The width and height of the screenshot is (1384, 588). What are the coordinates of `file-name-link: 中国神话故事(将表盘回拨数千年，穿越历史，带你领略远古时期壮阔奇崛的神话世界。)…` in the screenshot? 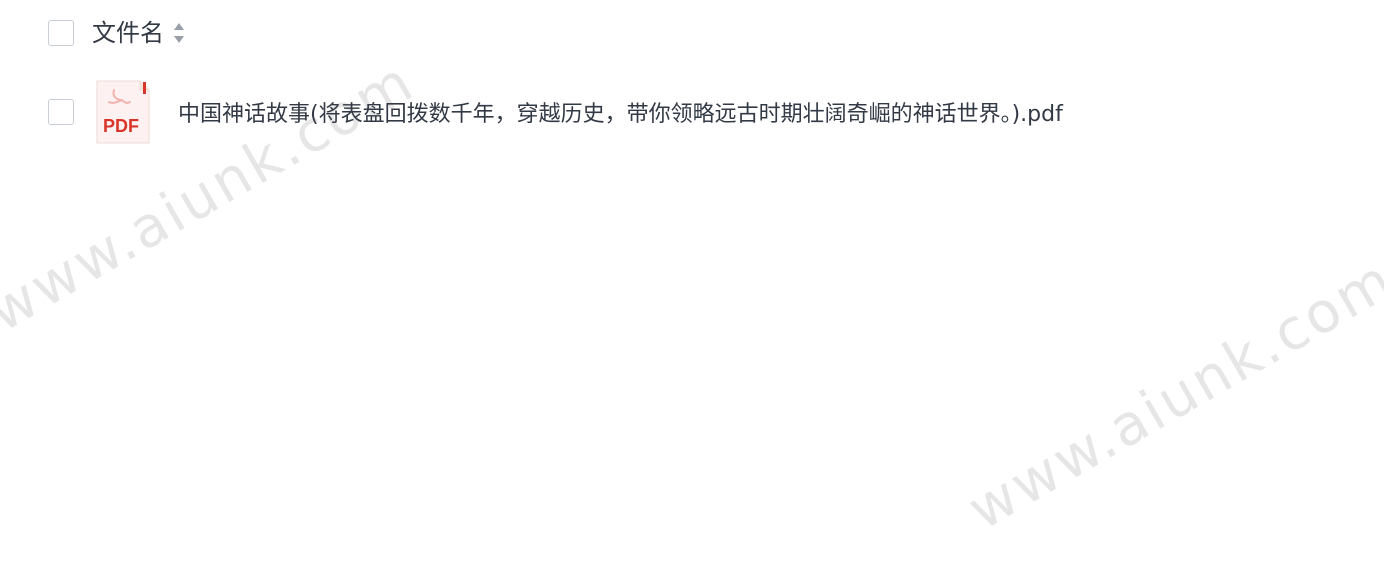 It's located at (620, 112).